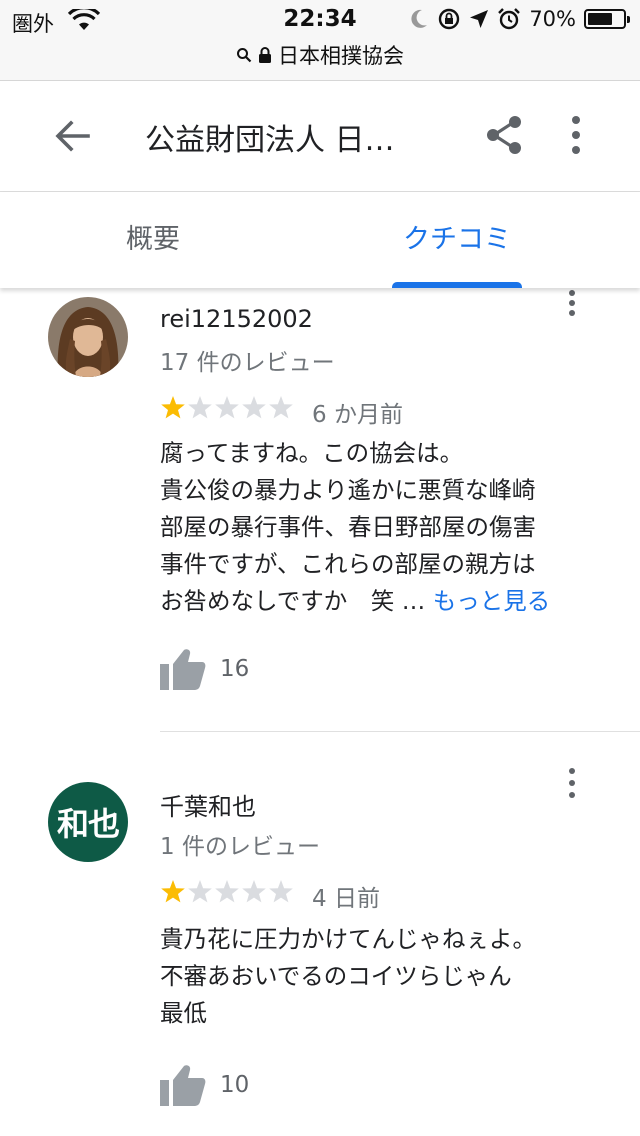 Image resolution: width=640 pixels, height=1136 pixels. I want to click on like-count: 16, so click(235, 669).